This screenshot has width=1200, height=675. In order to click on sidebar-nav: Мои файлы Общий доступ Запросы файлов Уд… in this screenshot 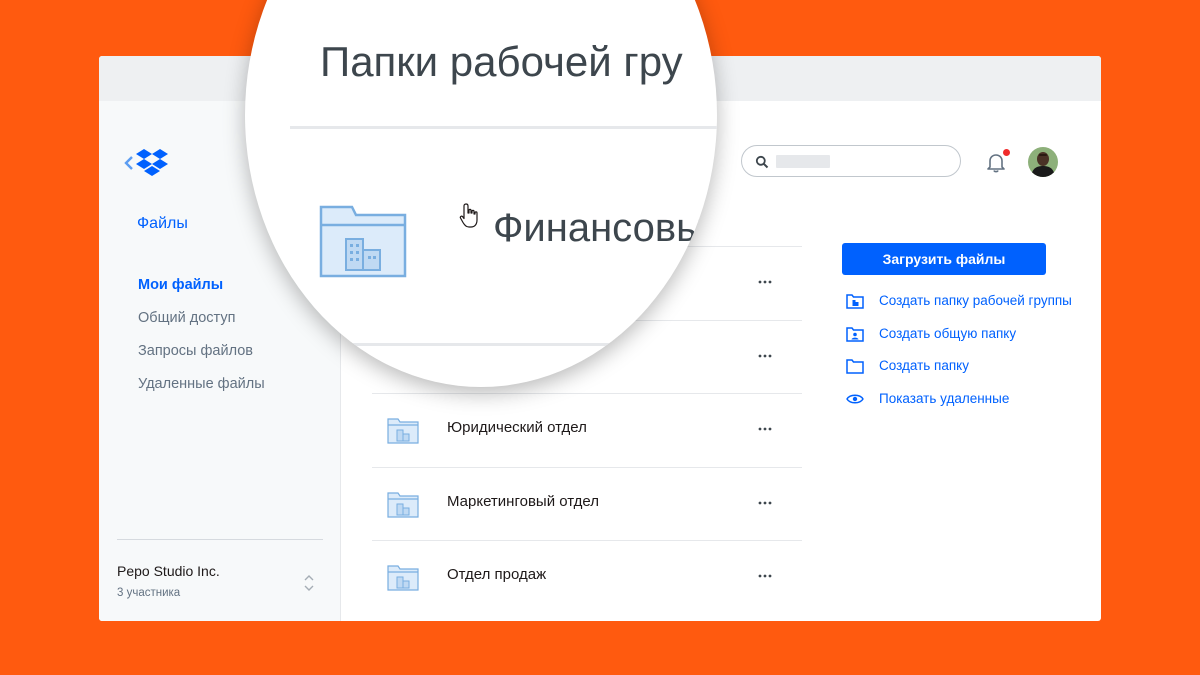, I will do `click(201, 341)`.